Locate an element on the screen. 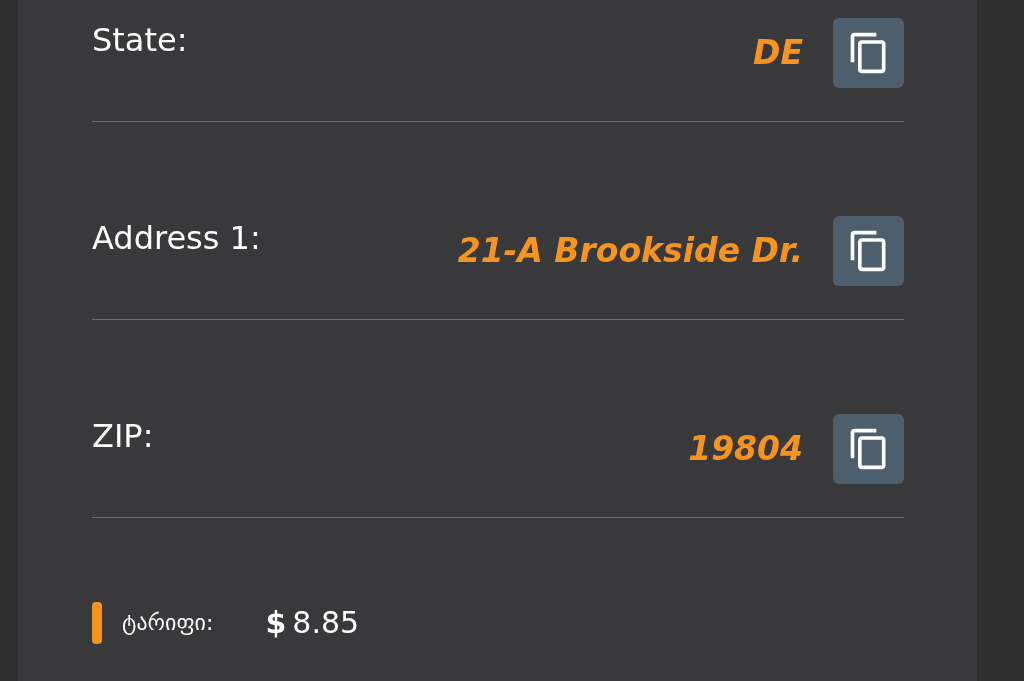 This screenshot has width=1024, height=681. fee-label: ტარიფი: is located at coordinates (168, 623).